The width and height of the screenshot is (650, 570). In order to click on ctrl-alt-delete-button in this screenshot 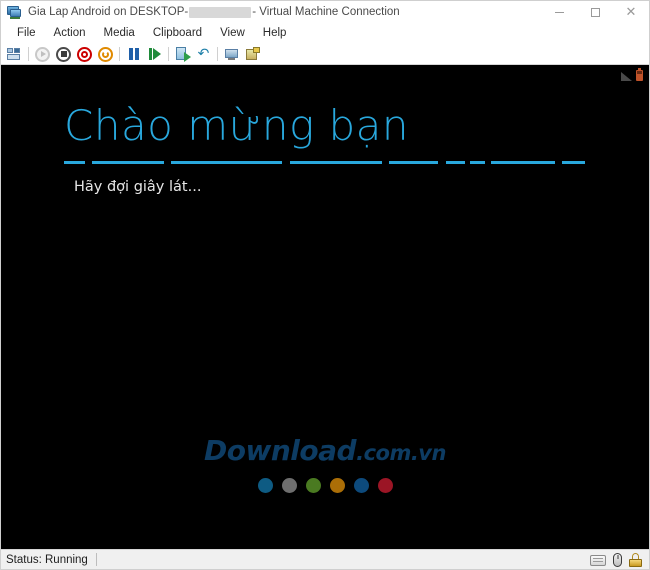, I will do `click(14, 54)`.